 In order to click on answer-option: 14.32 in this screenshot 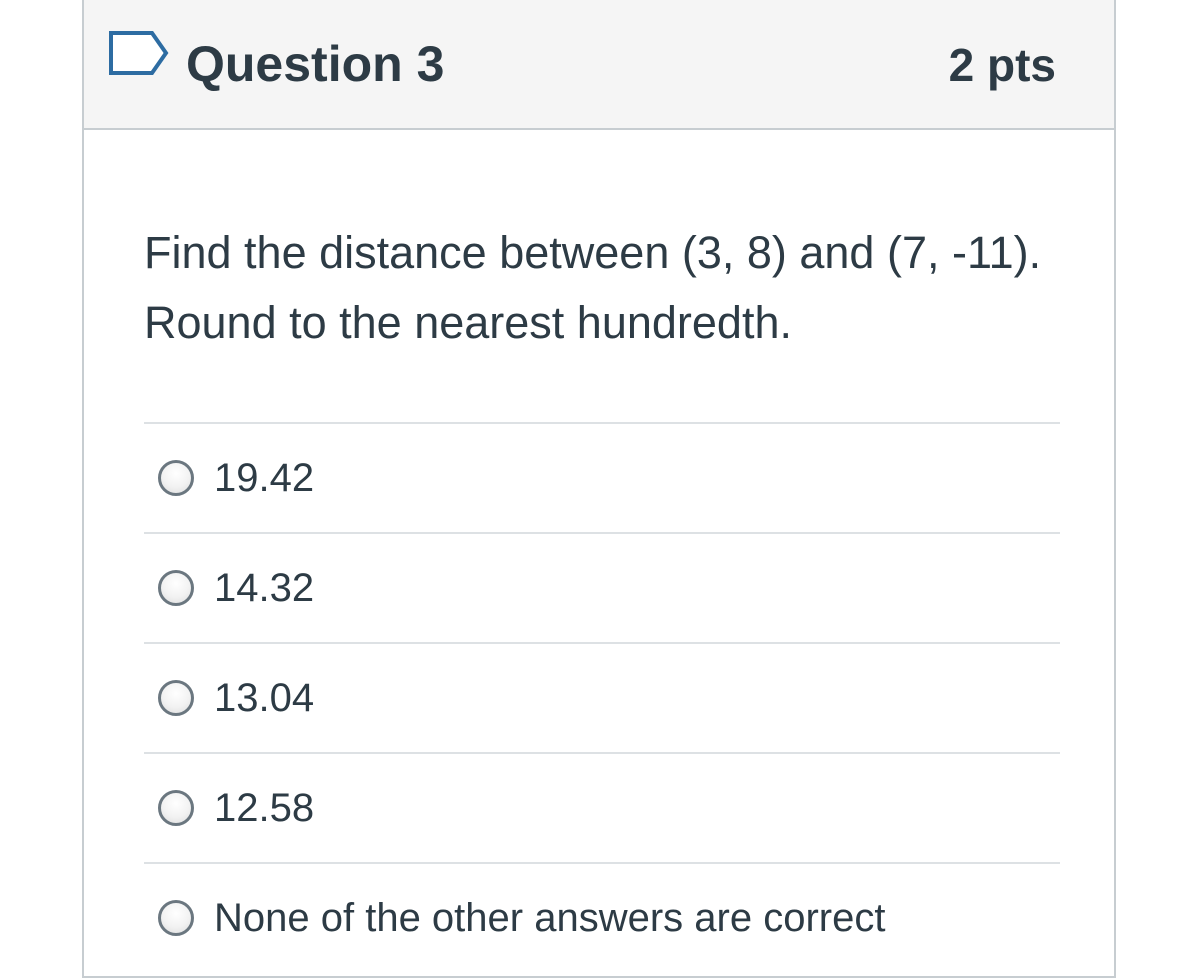, I will do `click(602, 587)`.